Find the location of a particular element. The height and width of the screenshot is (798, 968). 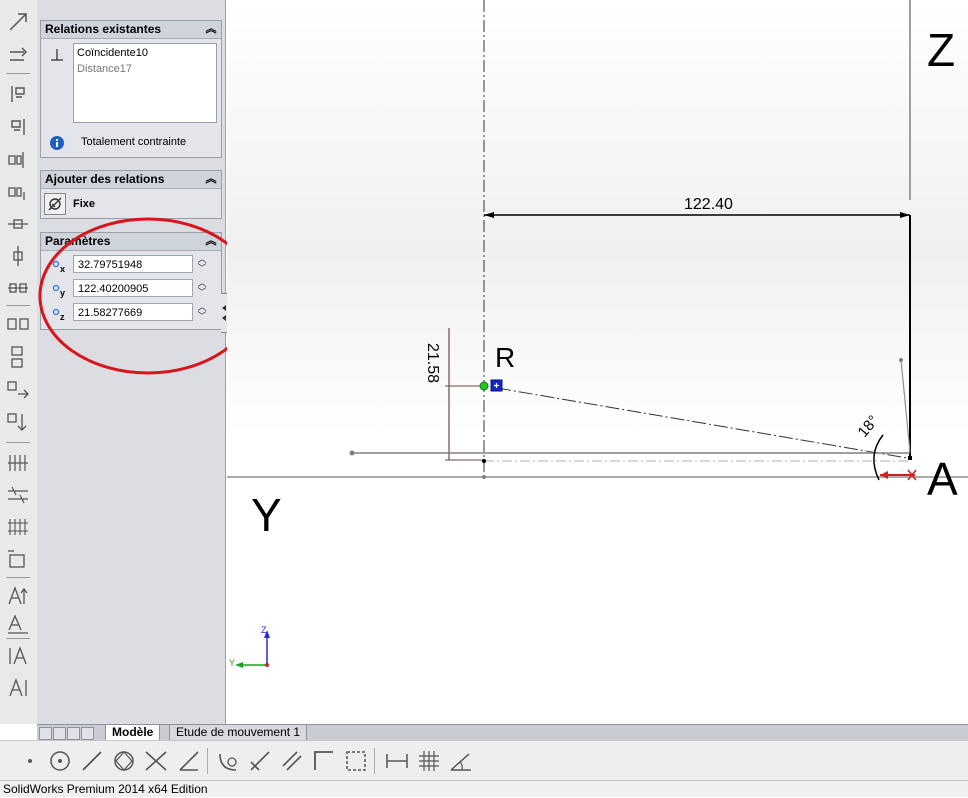

circle-icon is located at coordinates (60, 761).